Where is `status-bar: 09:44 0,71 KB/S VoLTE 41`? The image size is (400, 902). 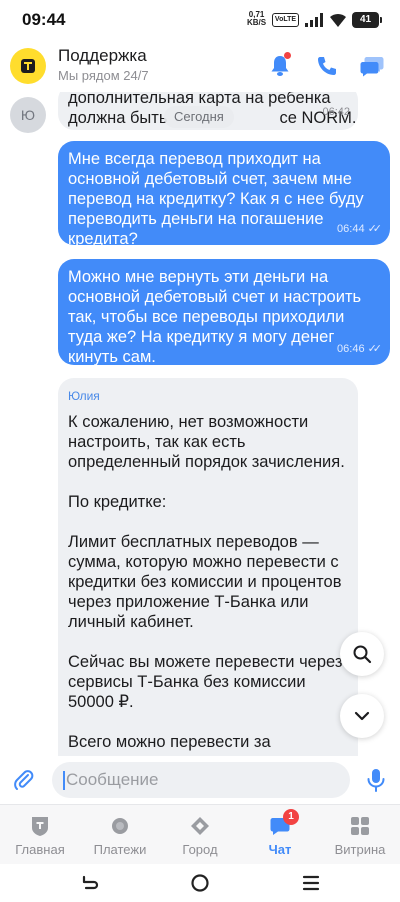
status-bar: 09:44 0,71 KB/S VoLTE 41 is located at coordinates (200, 20).